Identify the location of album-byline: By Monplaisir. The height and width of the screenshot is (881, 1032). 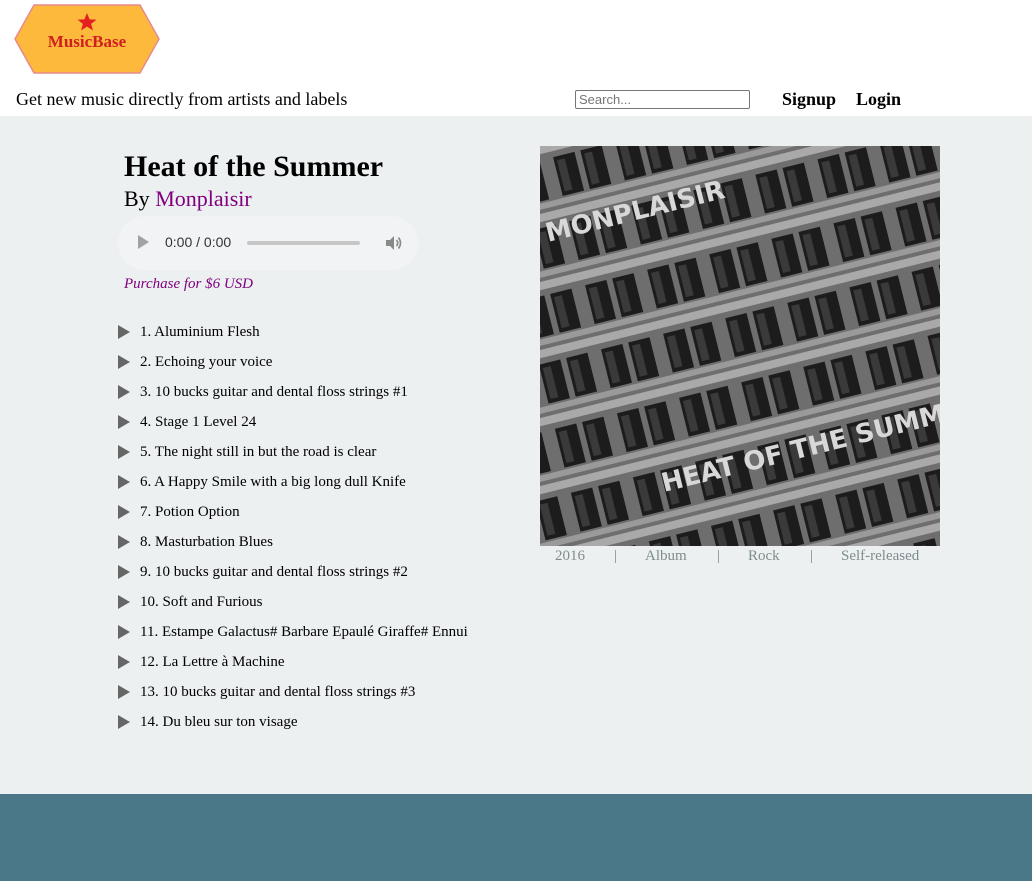
(188, 199).